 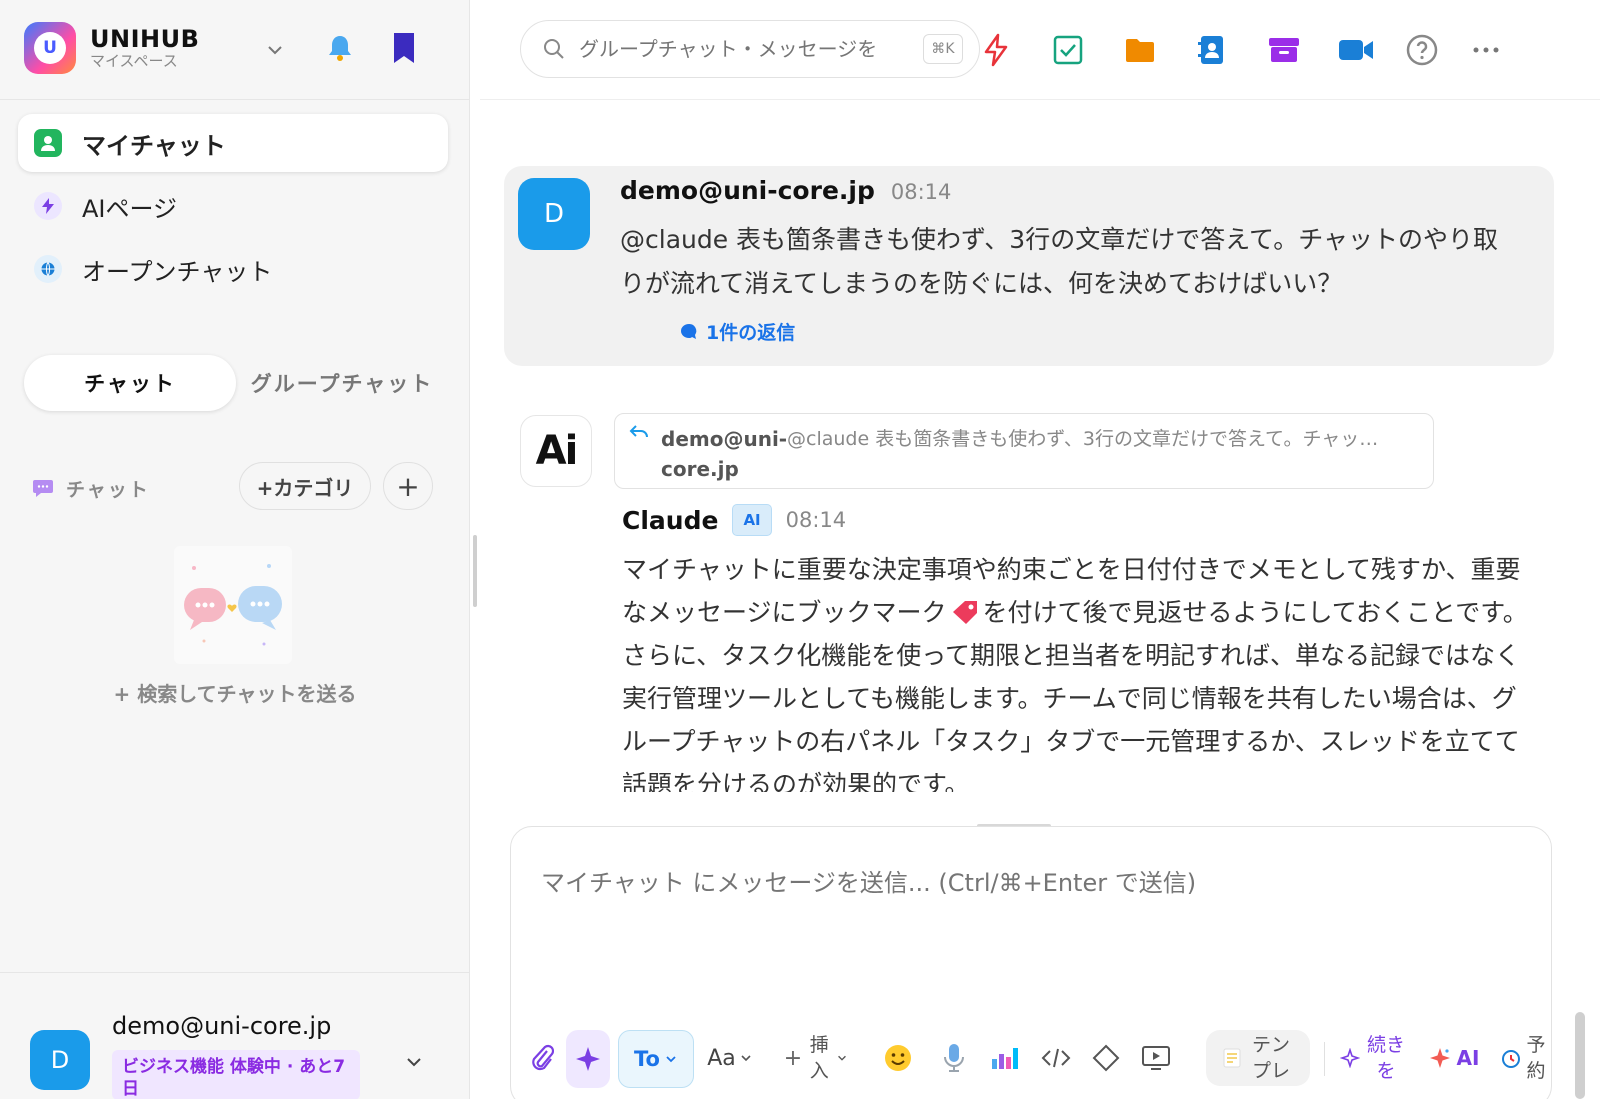 What do you see at coordinates (556, 451) in the screenshot?
I see `claude-avatar: Ai` at bounding box center [556, 451].